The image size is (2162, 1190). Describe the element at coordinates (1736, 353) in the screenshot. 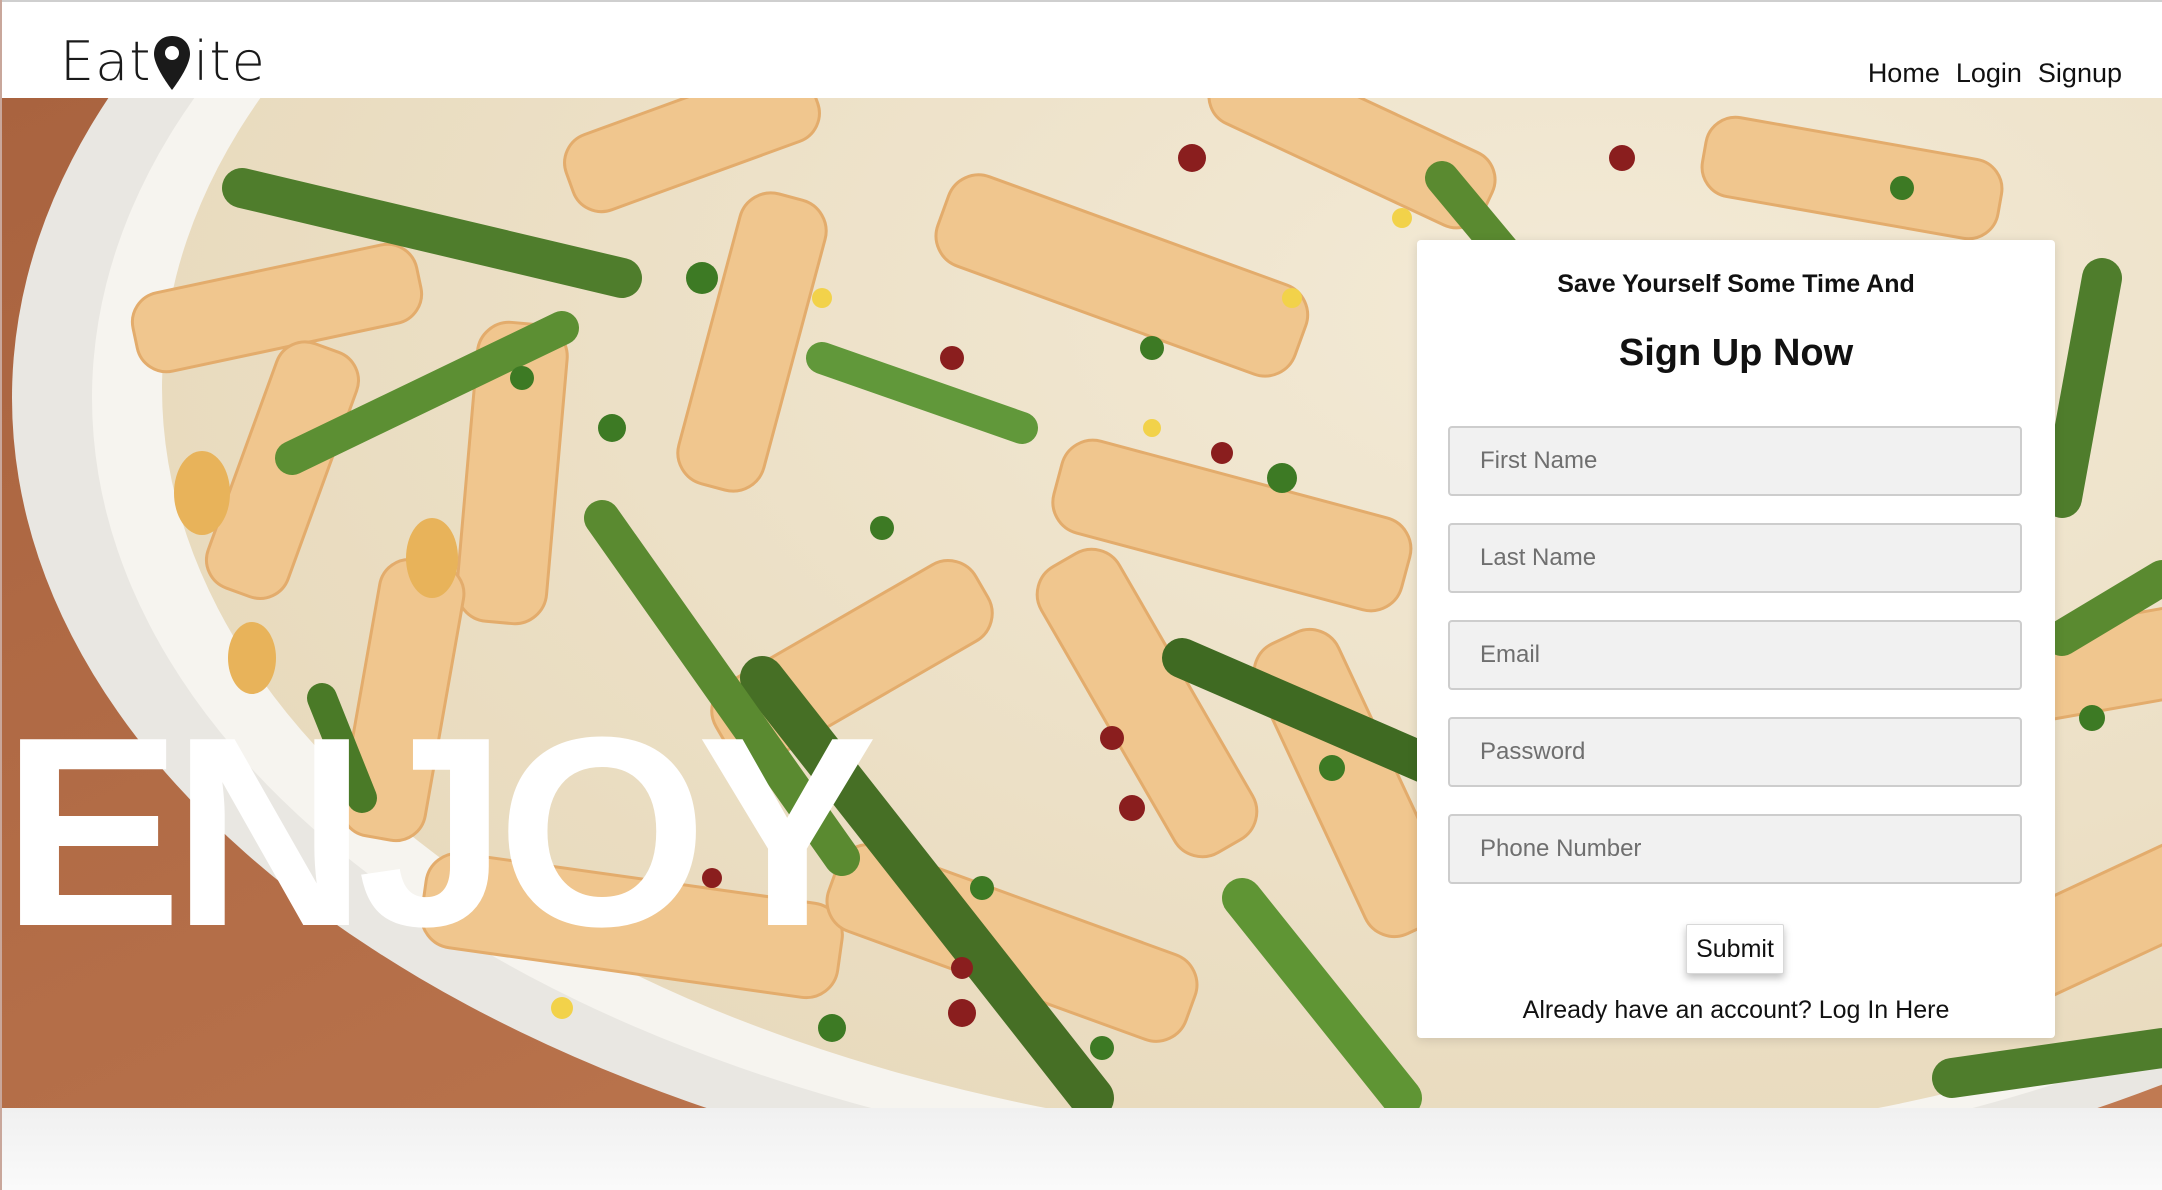

I see `signup-title: Sign Up Now` at that location.